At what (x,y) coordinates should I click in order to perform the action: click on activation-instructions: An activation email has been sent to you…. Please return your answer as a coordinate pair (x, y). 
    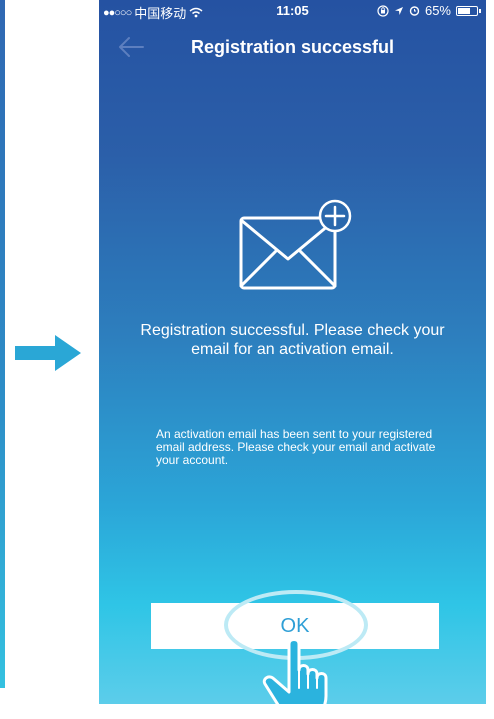
    Looking at the image, I should click on (296, 447).